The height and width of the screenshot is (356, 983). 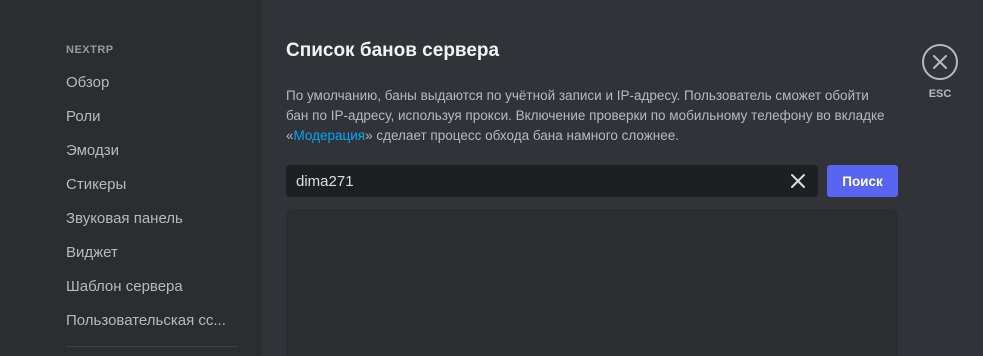 I want to click on close-icon, so click(x=940, y=62).